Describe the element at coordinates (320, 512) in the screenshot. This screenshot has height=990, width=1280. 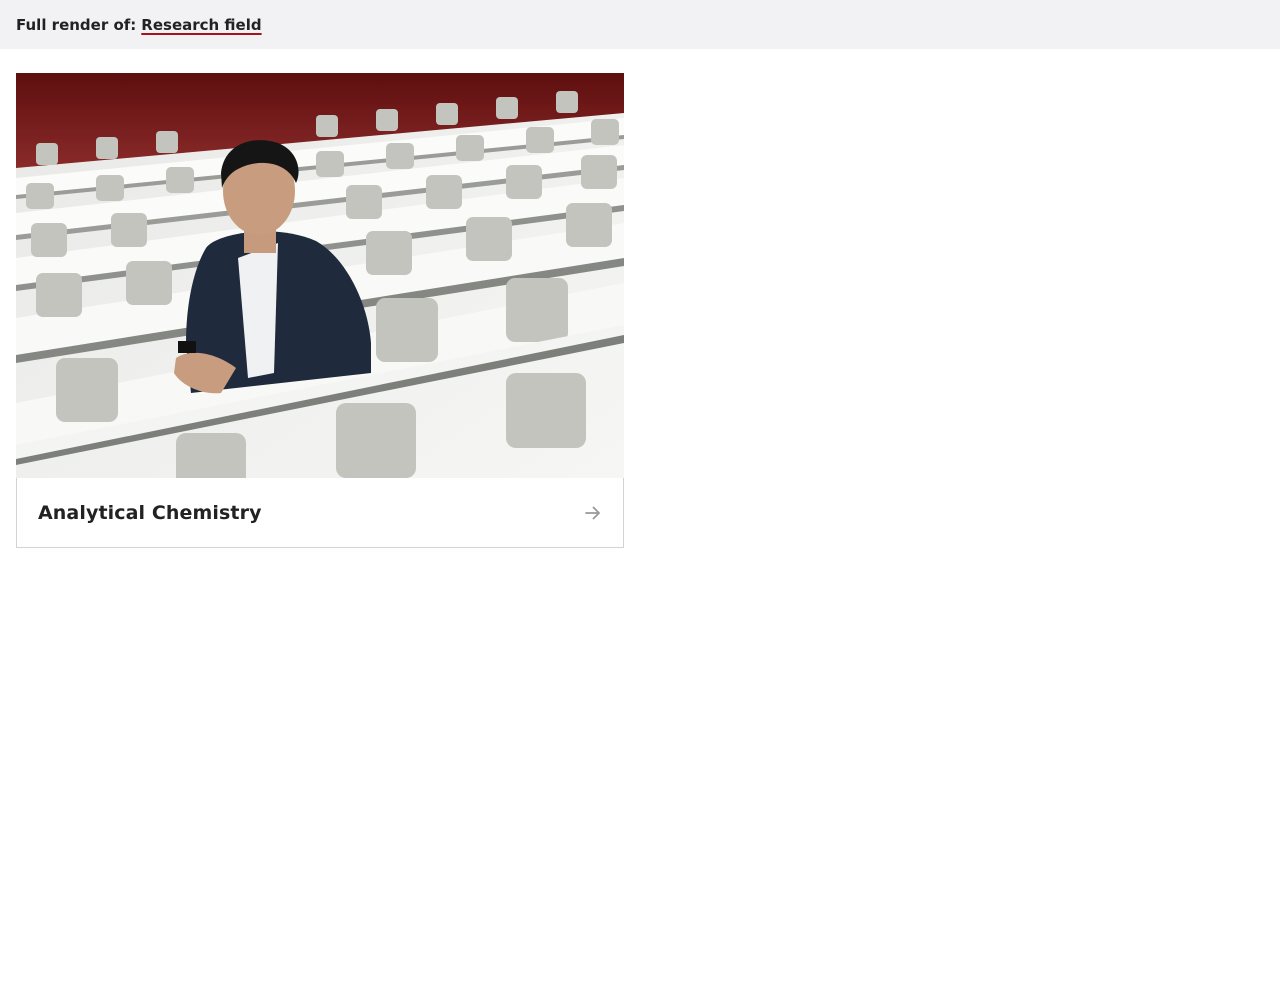
I see `card-footer: Analytical Chemistry` at that location.